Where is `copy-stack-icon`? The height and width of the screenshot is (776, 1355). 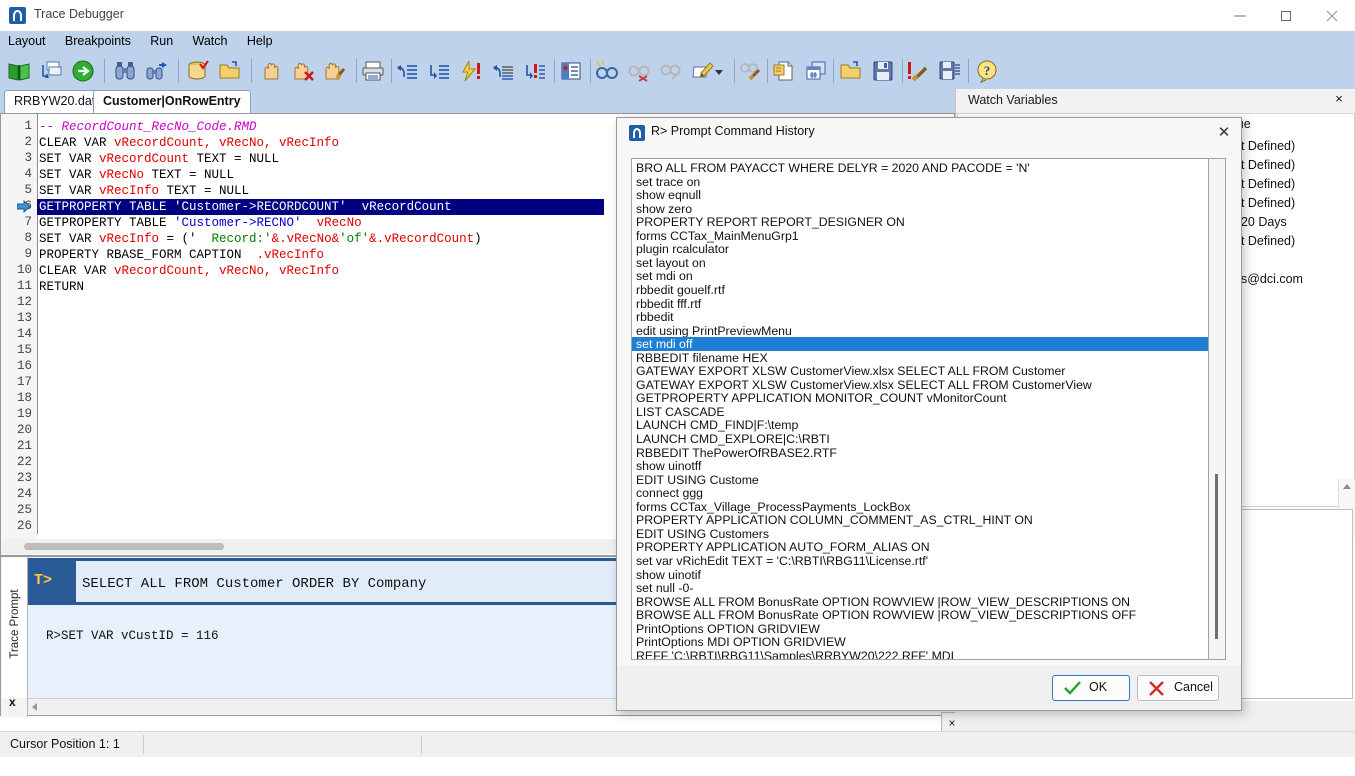
copy-stack-icon is located at coordinates (51, 71).